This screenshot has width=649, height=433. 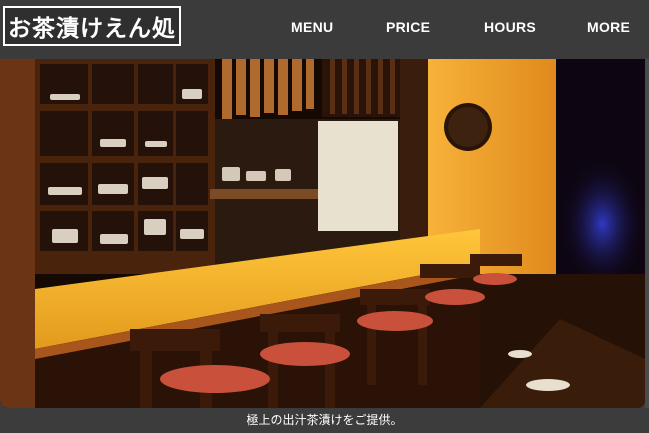 I want to click on hero-caption: 極上の出汁茶漬けをご提供。, so click(x=324, y=420).